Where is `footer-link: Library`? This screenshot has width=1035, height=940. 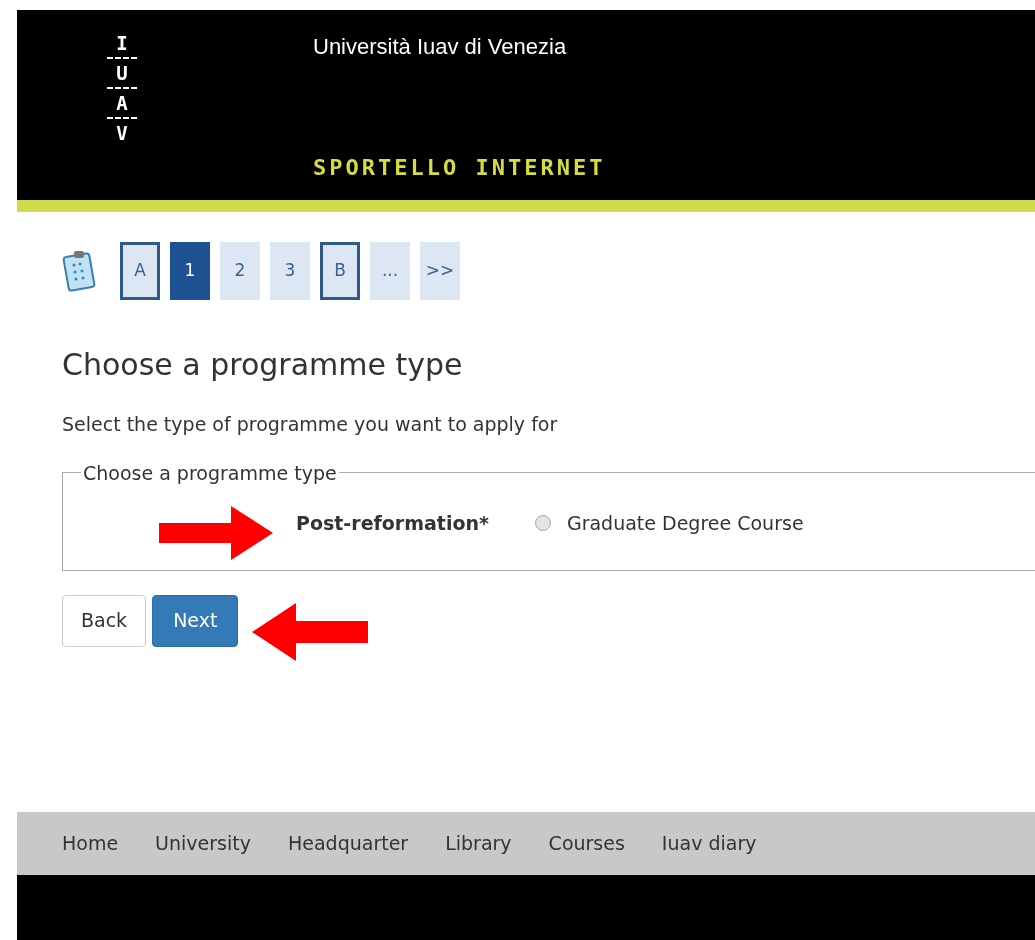
footer-link: Library is located at coordinates (478, 843).